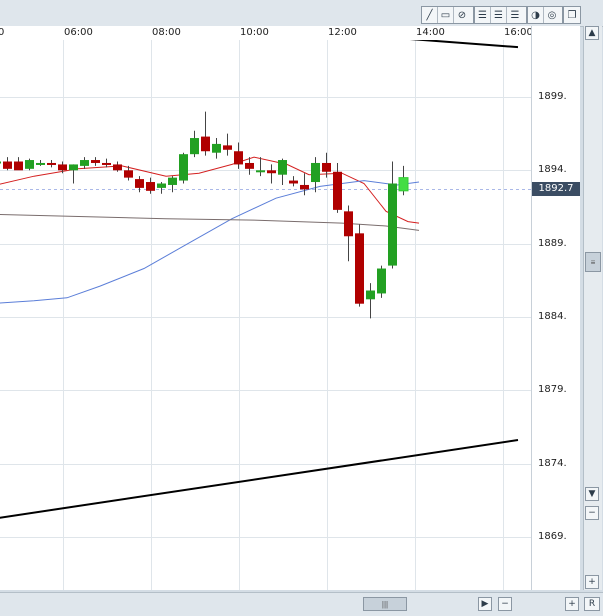  I want to click on time-axis: 06:00 08:00 10:00 12:00 14:00 16:00 0, so click(266, 33).